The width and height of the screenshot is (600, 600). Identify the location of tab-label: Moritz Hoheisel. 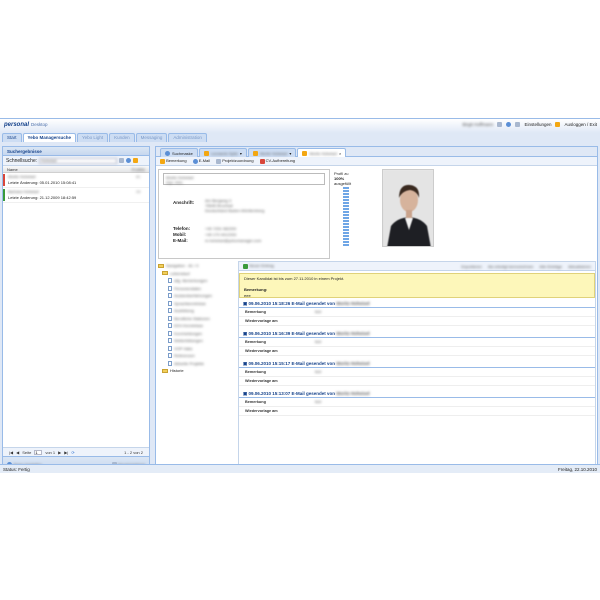
(273, 153).